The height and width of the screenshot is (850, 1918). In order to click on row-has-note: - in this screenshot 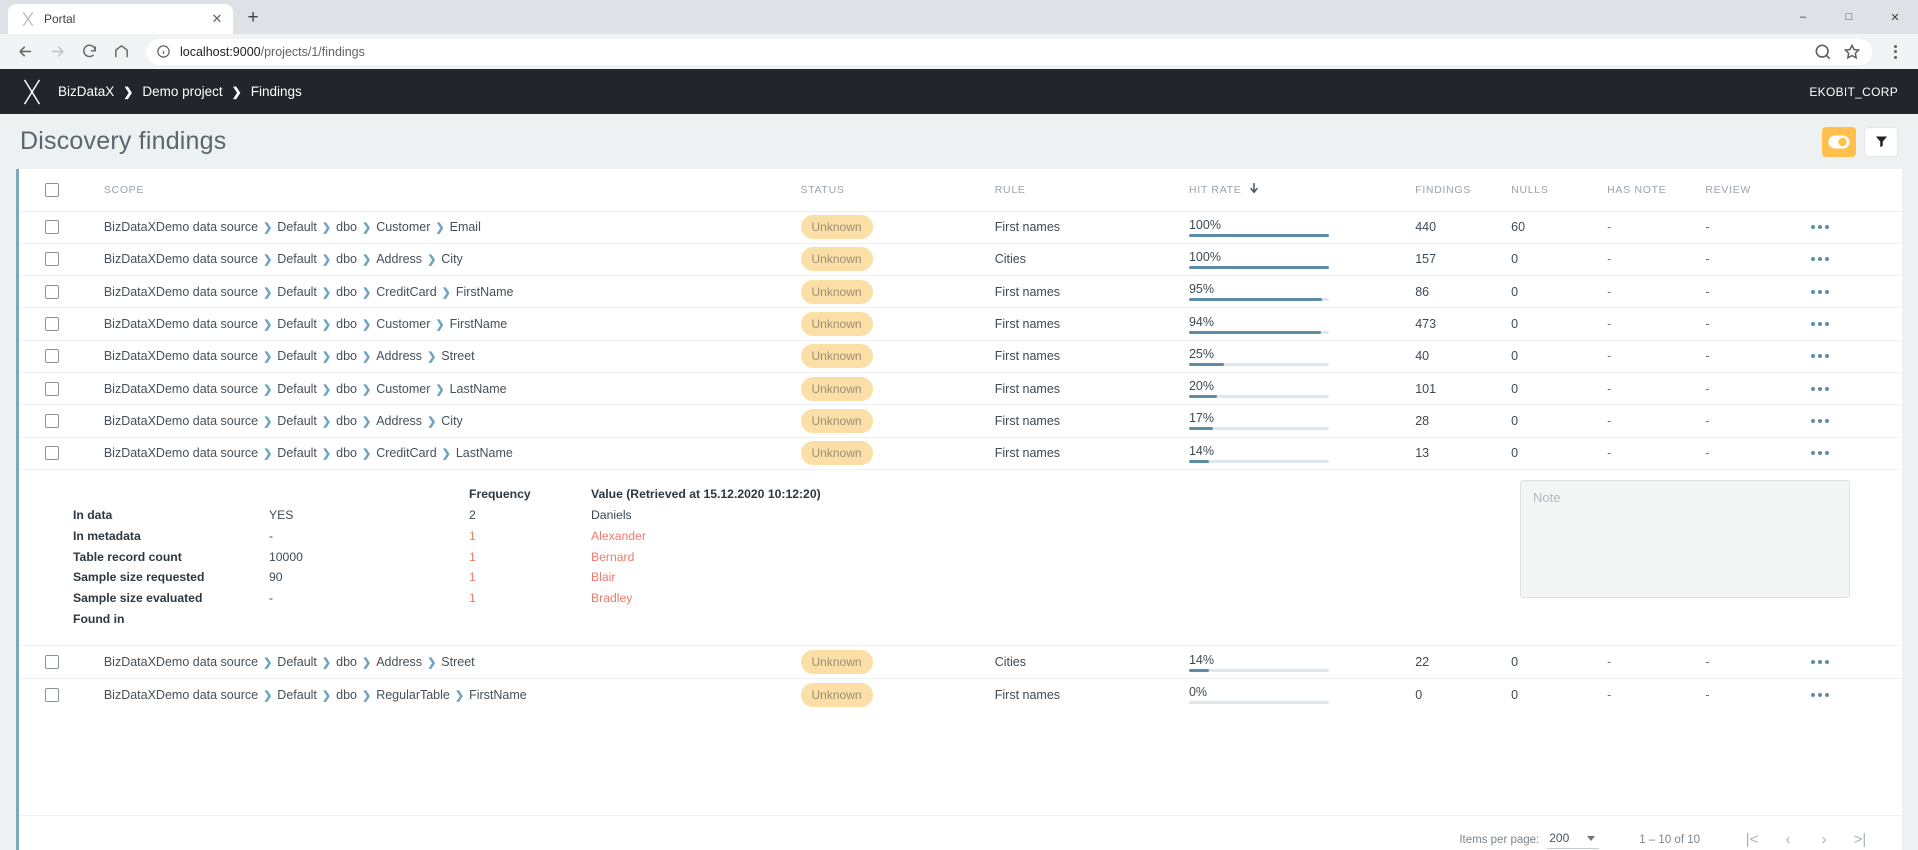, I will do `click(1656, 260)`.